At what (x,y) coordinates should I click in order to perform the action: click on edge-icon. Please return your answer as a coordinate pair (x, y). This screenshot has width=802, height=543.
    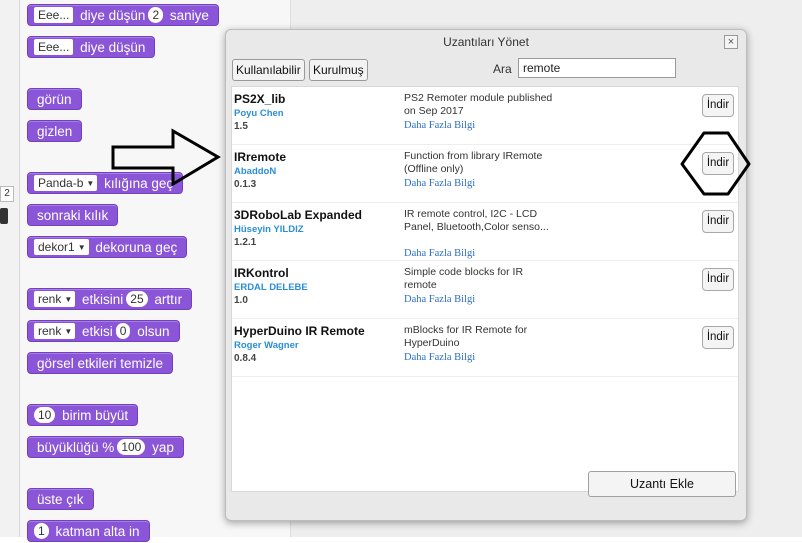
    Looking at the image, I should click on (4, 216).